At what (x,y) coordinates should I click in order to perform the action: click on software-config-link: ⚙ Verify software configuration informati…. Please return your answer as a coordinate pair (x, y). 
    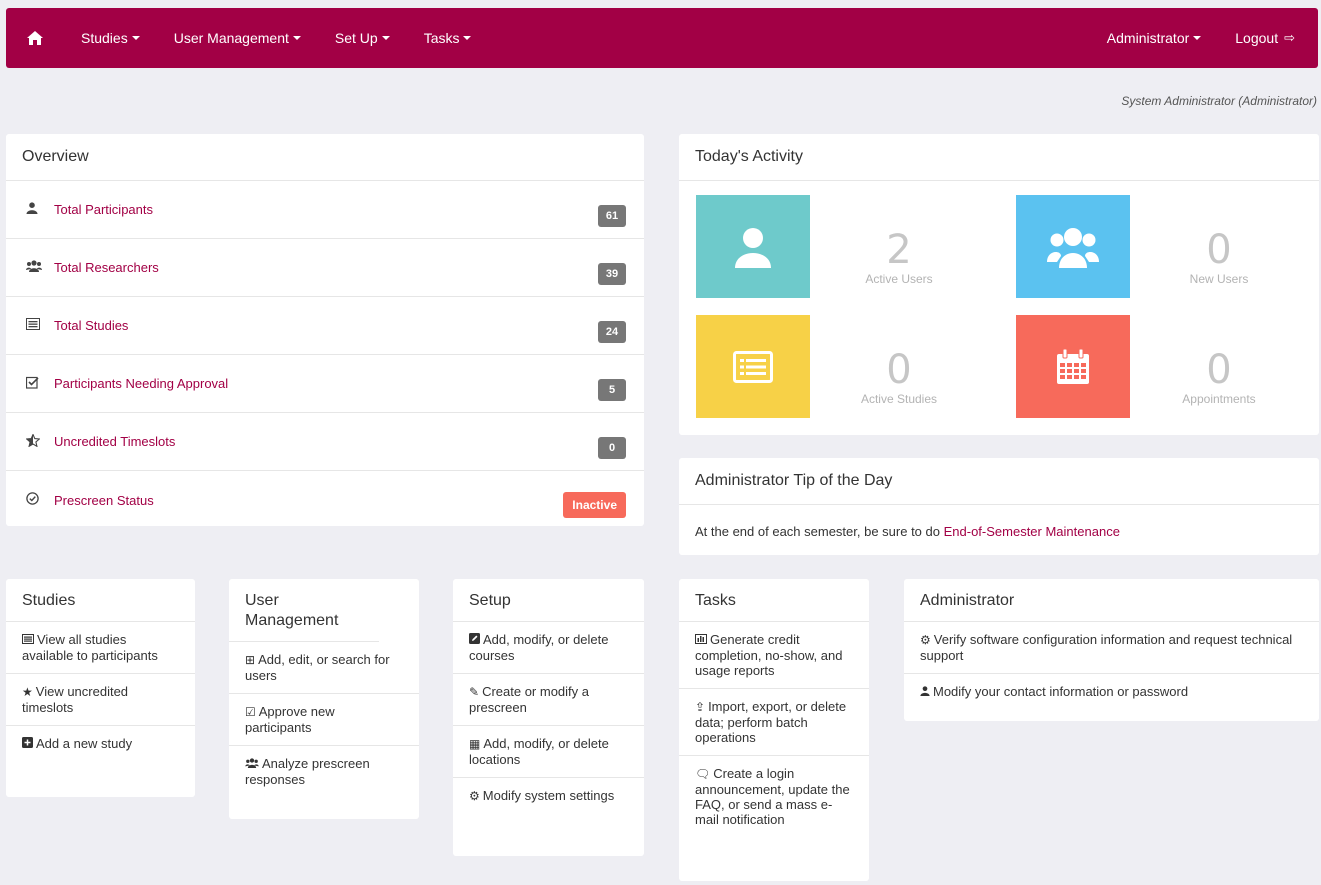
    Looking at the image, I should click on (1111, 648).